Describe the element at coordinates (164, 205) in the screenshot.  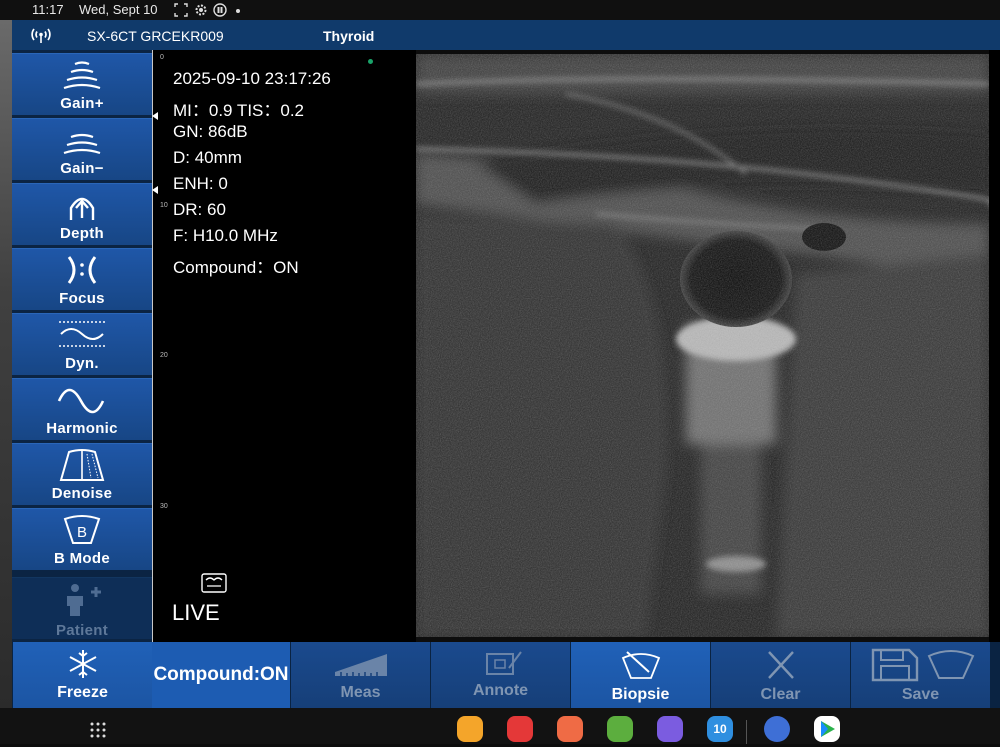
I see `ruler-label: 10` at that location.